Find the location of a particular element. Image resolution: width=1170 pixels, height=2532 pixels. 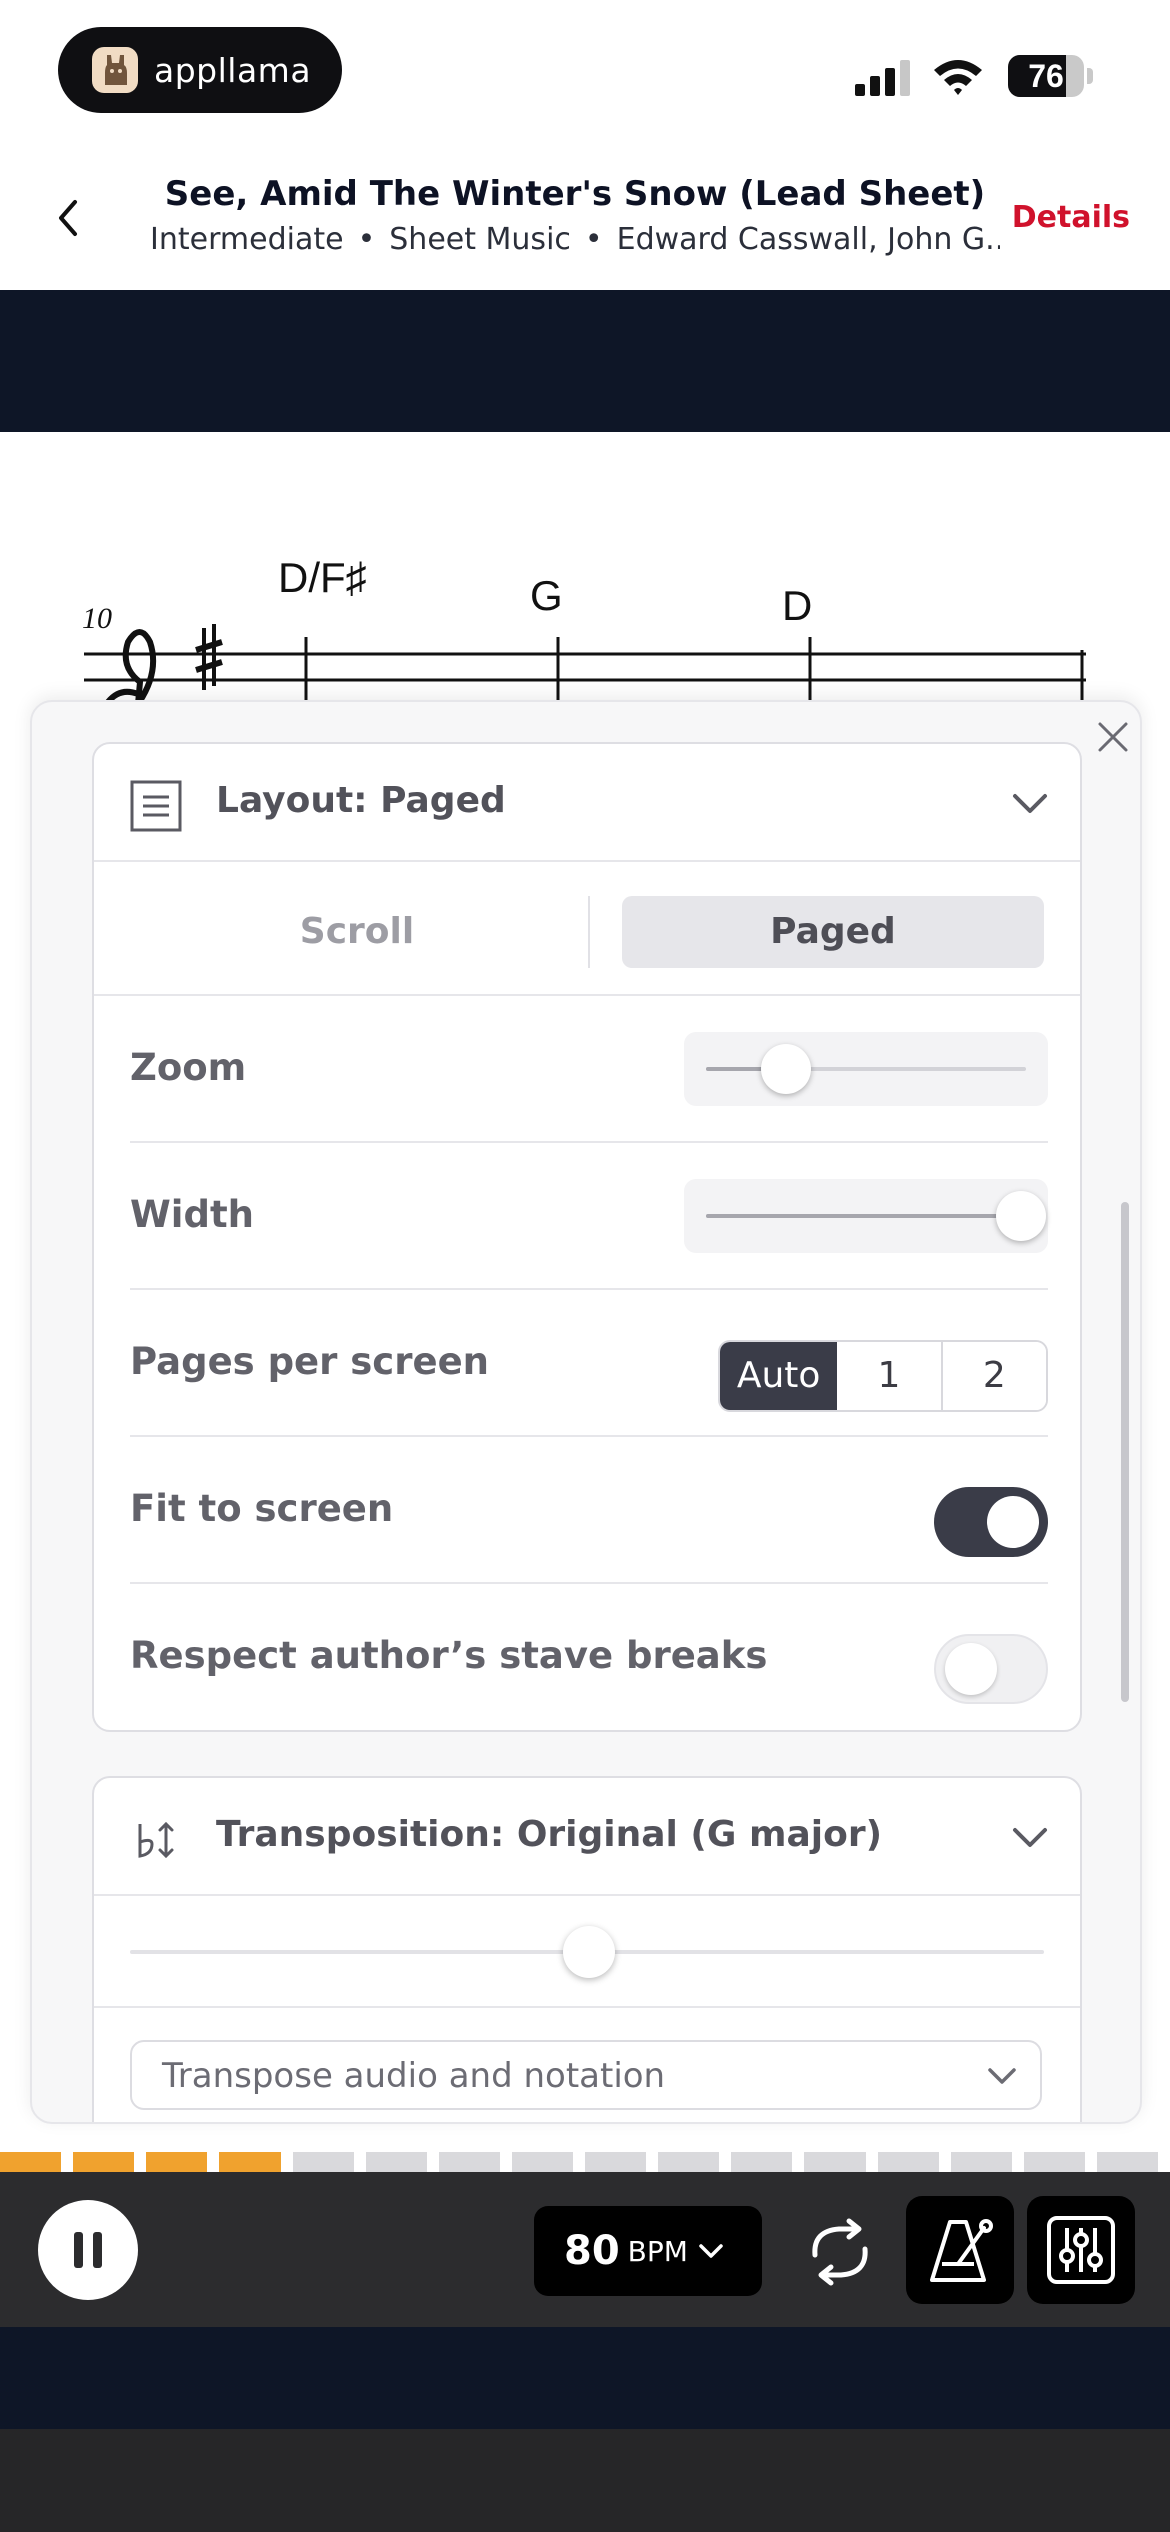

metronome-button is located at coordinates (960, 2250).